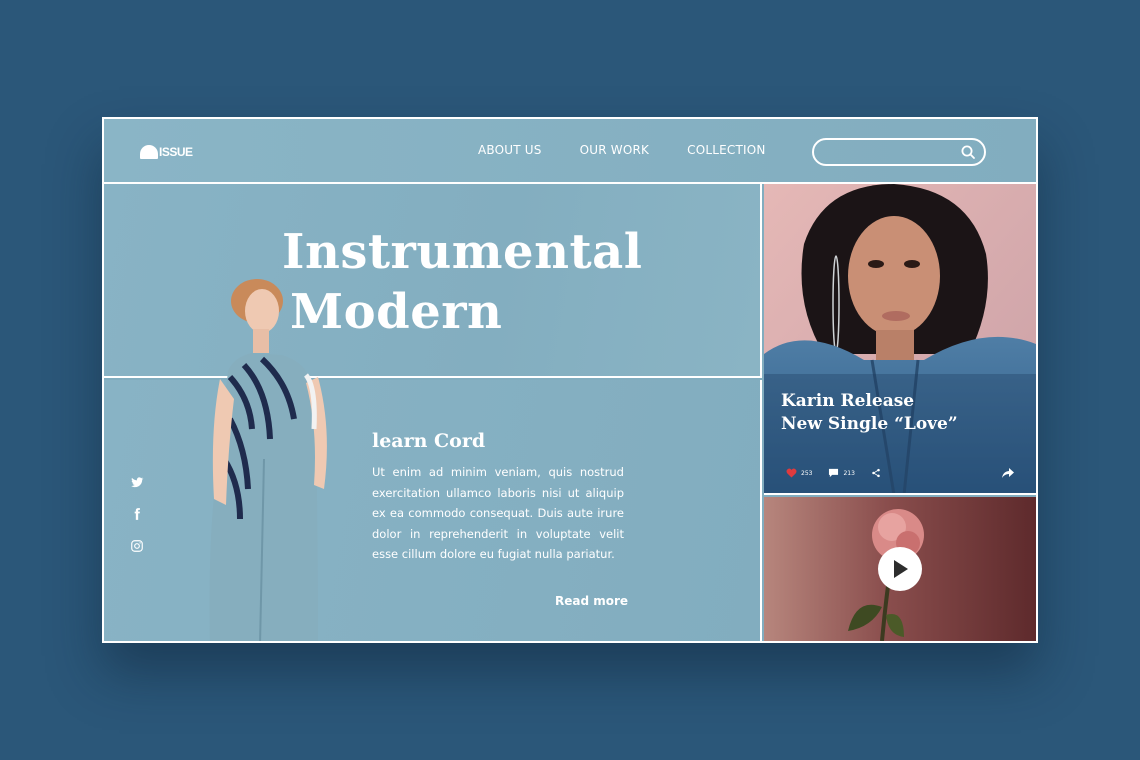 This screenshot has height=760, width=1140. I want to click on article-title: learn Cord, so click(429, 441).